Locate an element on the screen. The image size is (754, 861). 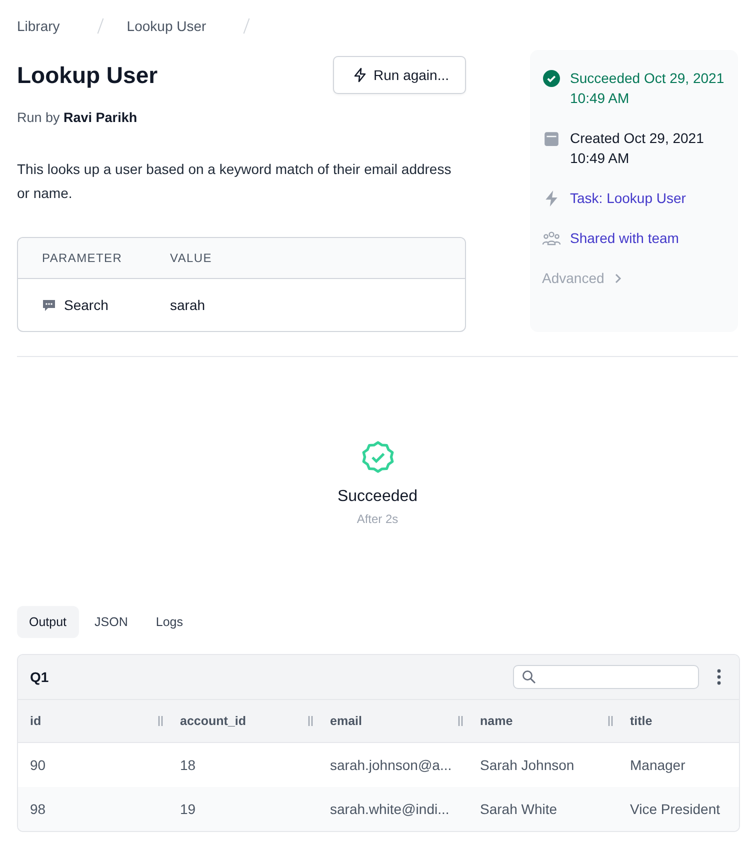
status-title: Succeeded is located at coordinates (377, 497).